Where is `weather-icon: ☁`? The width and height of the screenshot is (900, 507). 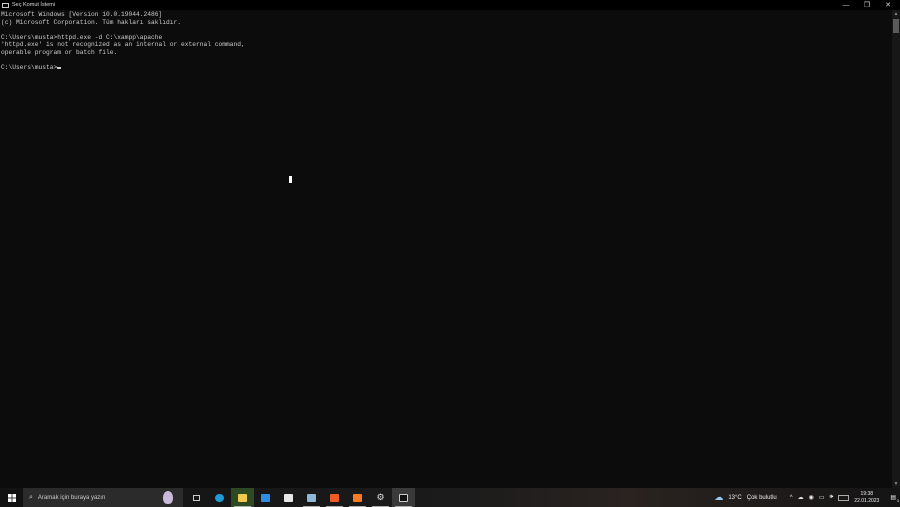
weather-icon: ☁ is located at coordinates (718, 497).